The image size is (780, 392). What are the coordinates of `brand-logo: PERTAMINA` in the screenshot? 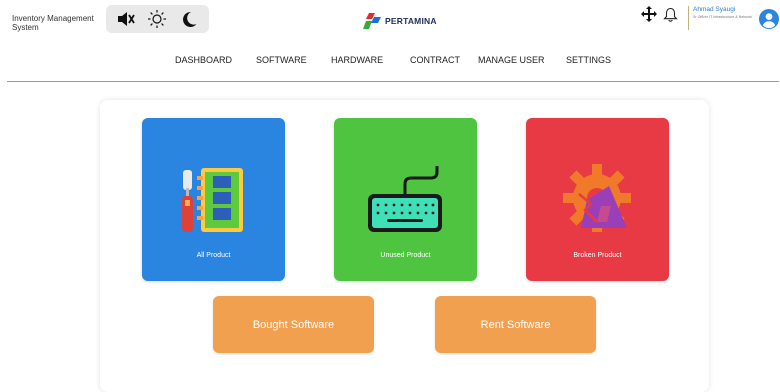 It's located at (400, 21).